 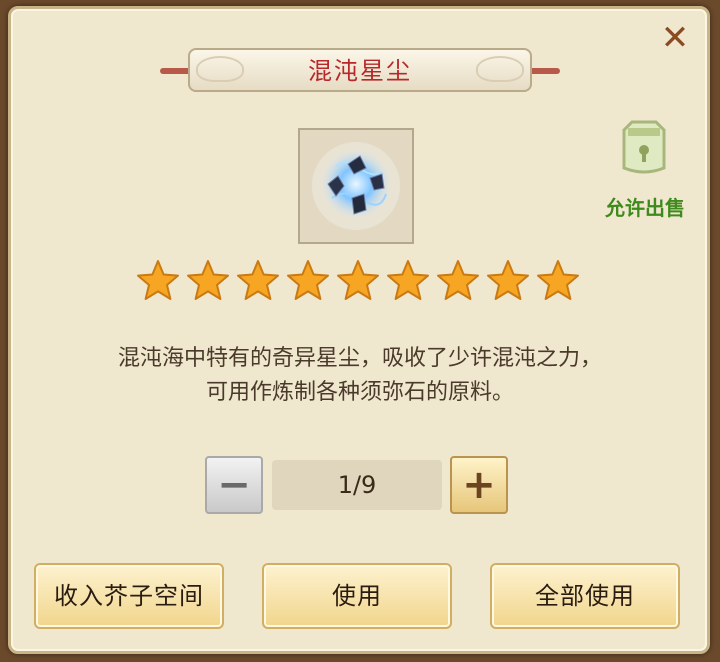 What do you see at coordinates (585, 596) in the screenshot?
I see `use-all-button: 全部使用` at bounding box center [585, 596].